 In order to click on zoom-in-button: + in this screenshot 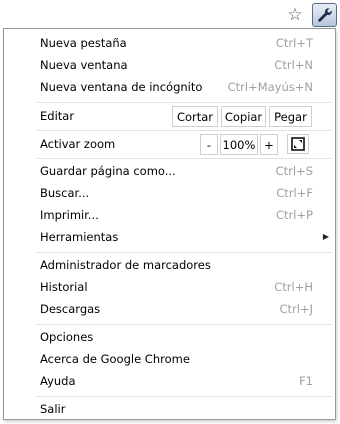, I will do `click(269, 144)`.